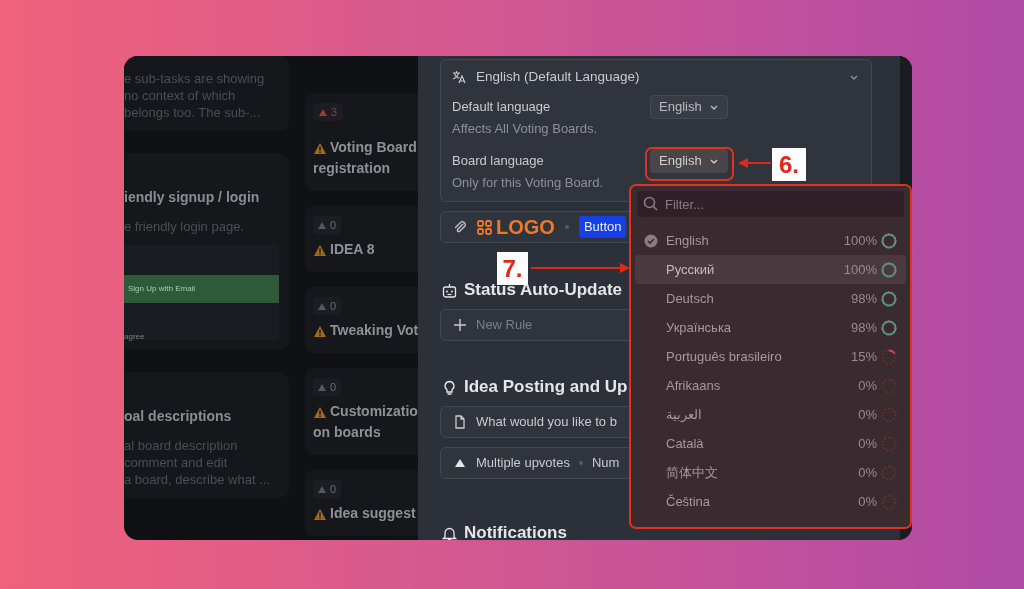 Image resolution: width=1024 pixels, height=589 pixels. Describe the element at coordinates (535, 387) in the screenshot. I see `section-heading: Idea Posting and Up` at that location.